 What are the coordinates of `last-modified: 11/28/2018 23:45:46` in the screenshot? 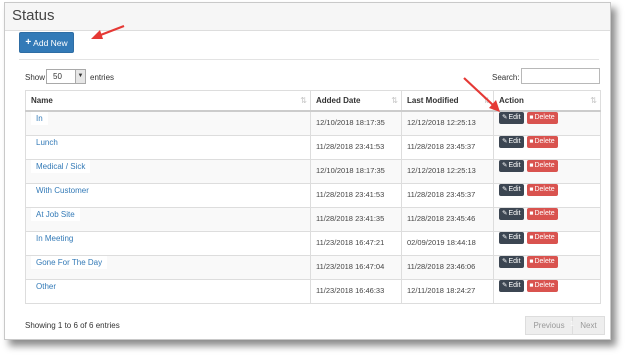 It's located at (441, 218).